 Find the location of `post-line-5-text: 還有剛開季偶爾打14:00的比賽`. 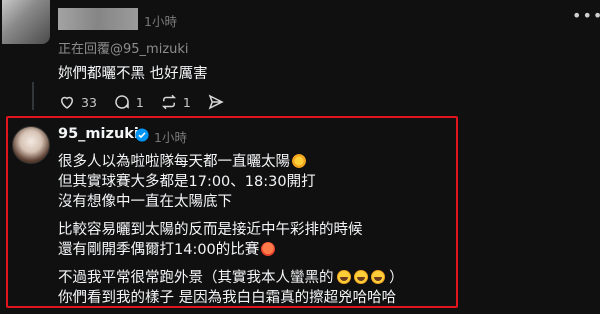

post-line-5-text: 還有剛開季偶爾打14:00的比賽 is located at coordinates (159, 250).